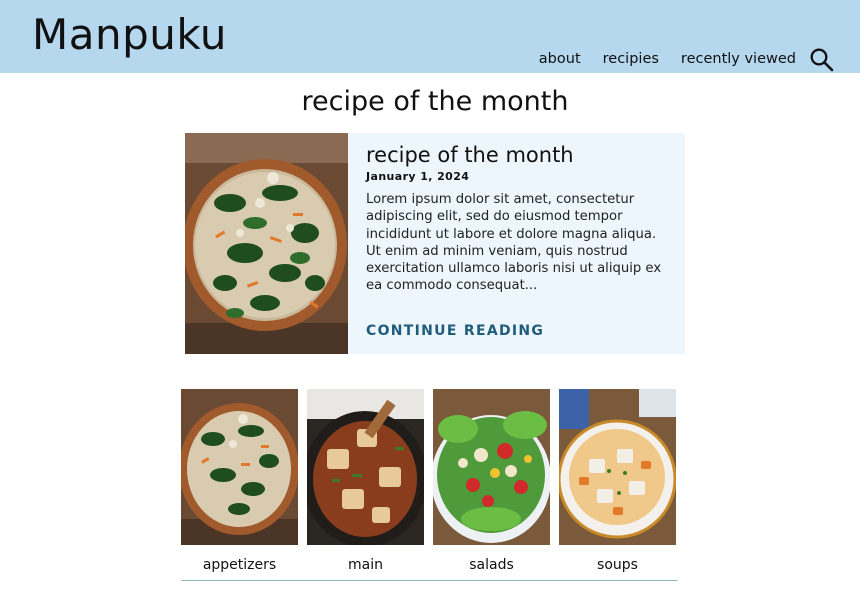 This screenshot has height=593, width=860. What do you see at coordinates (239, 467) in the screenshot?
I see `category-appetizers-image` at bounding box center [239, 467].